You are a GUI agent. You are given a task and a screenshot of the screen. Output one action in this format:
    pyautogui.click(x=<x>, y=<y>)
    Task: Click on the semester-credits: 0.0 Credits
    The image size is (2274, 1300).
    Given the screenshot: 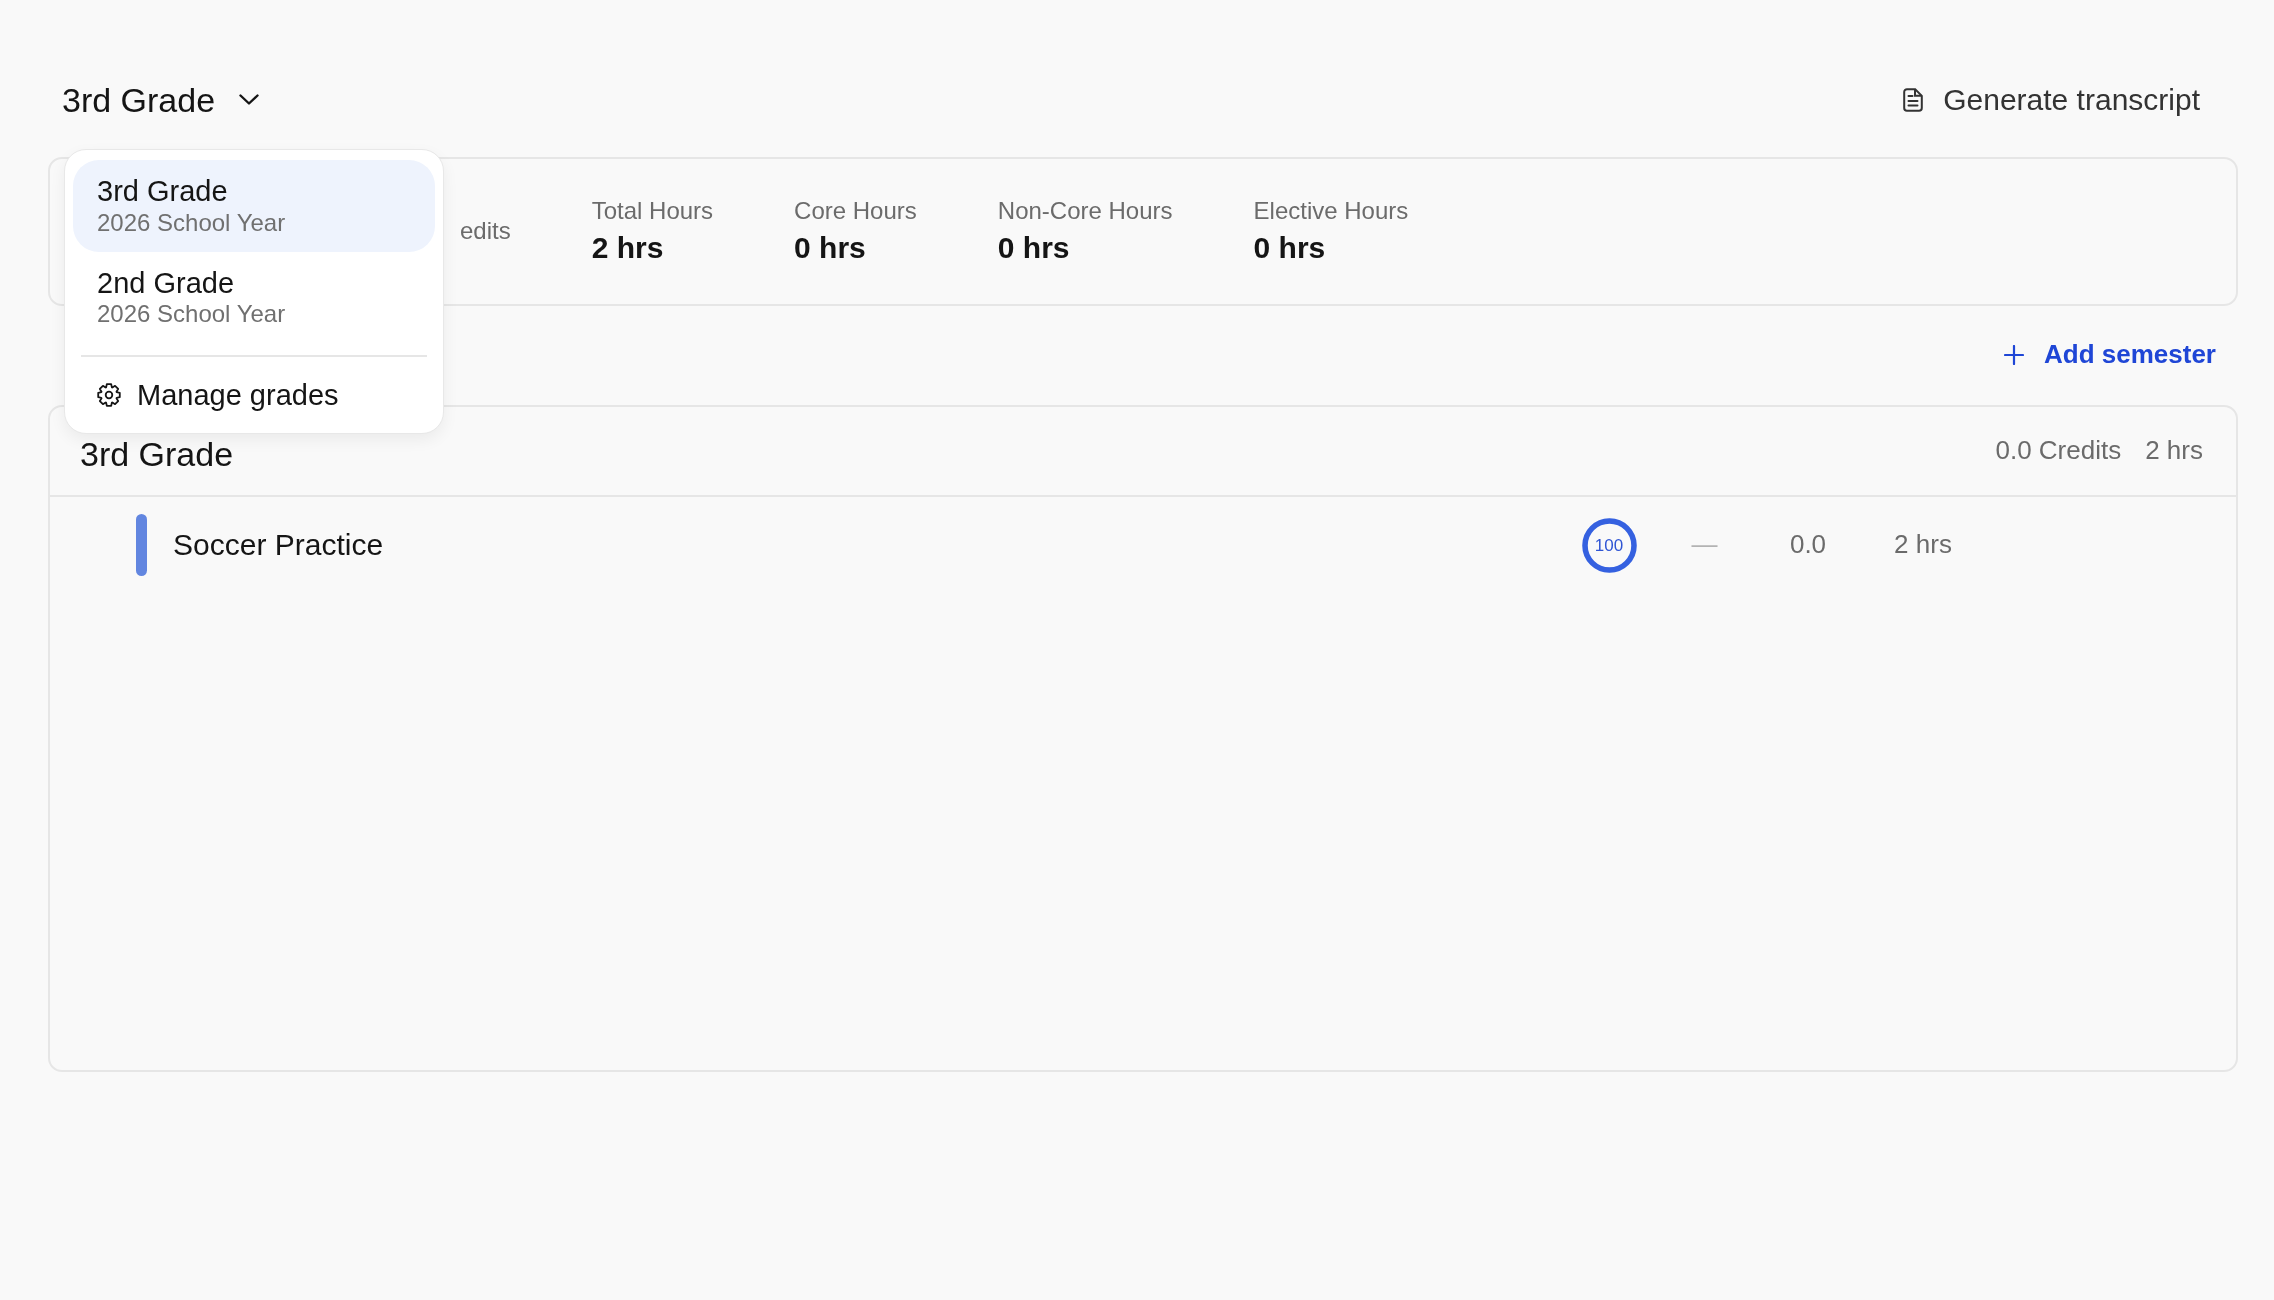 What is the action you would take?
    pyautogui.click(x=2058, y=451)
    